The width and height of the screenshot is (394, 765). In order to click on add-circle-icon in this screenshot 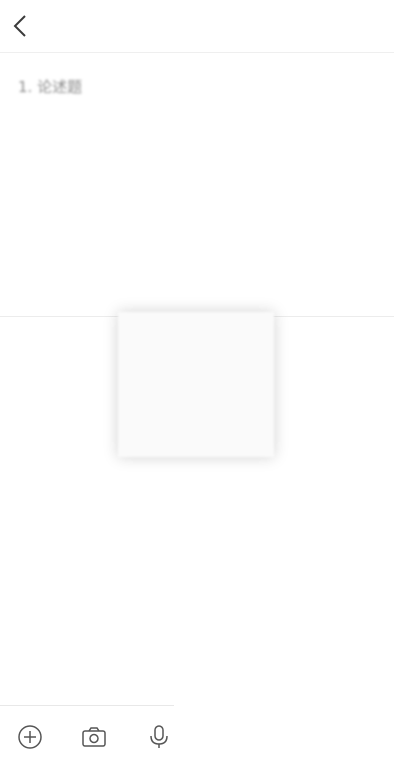, I will do `click(30, 737)`.